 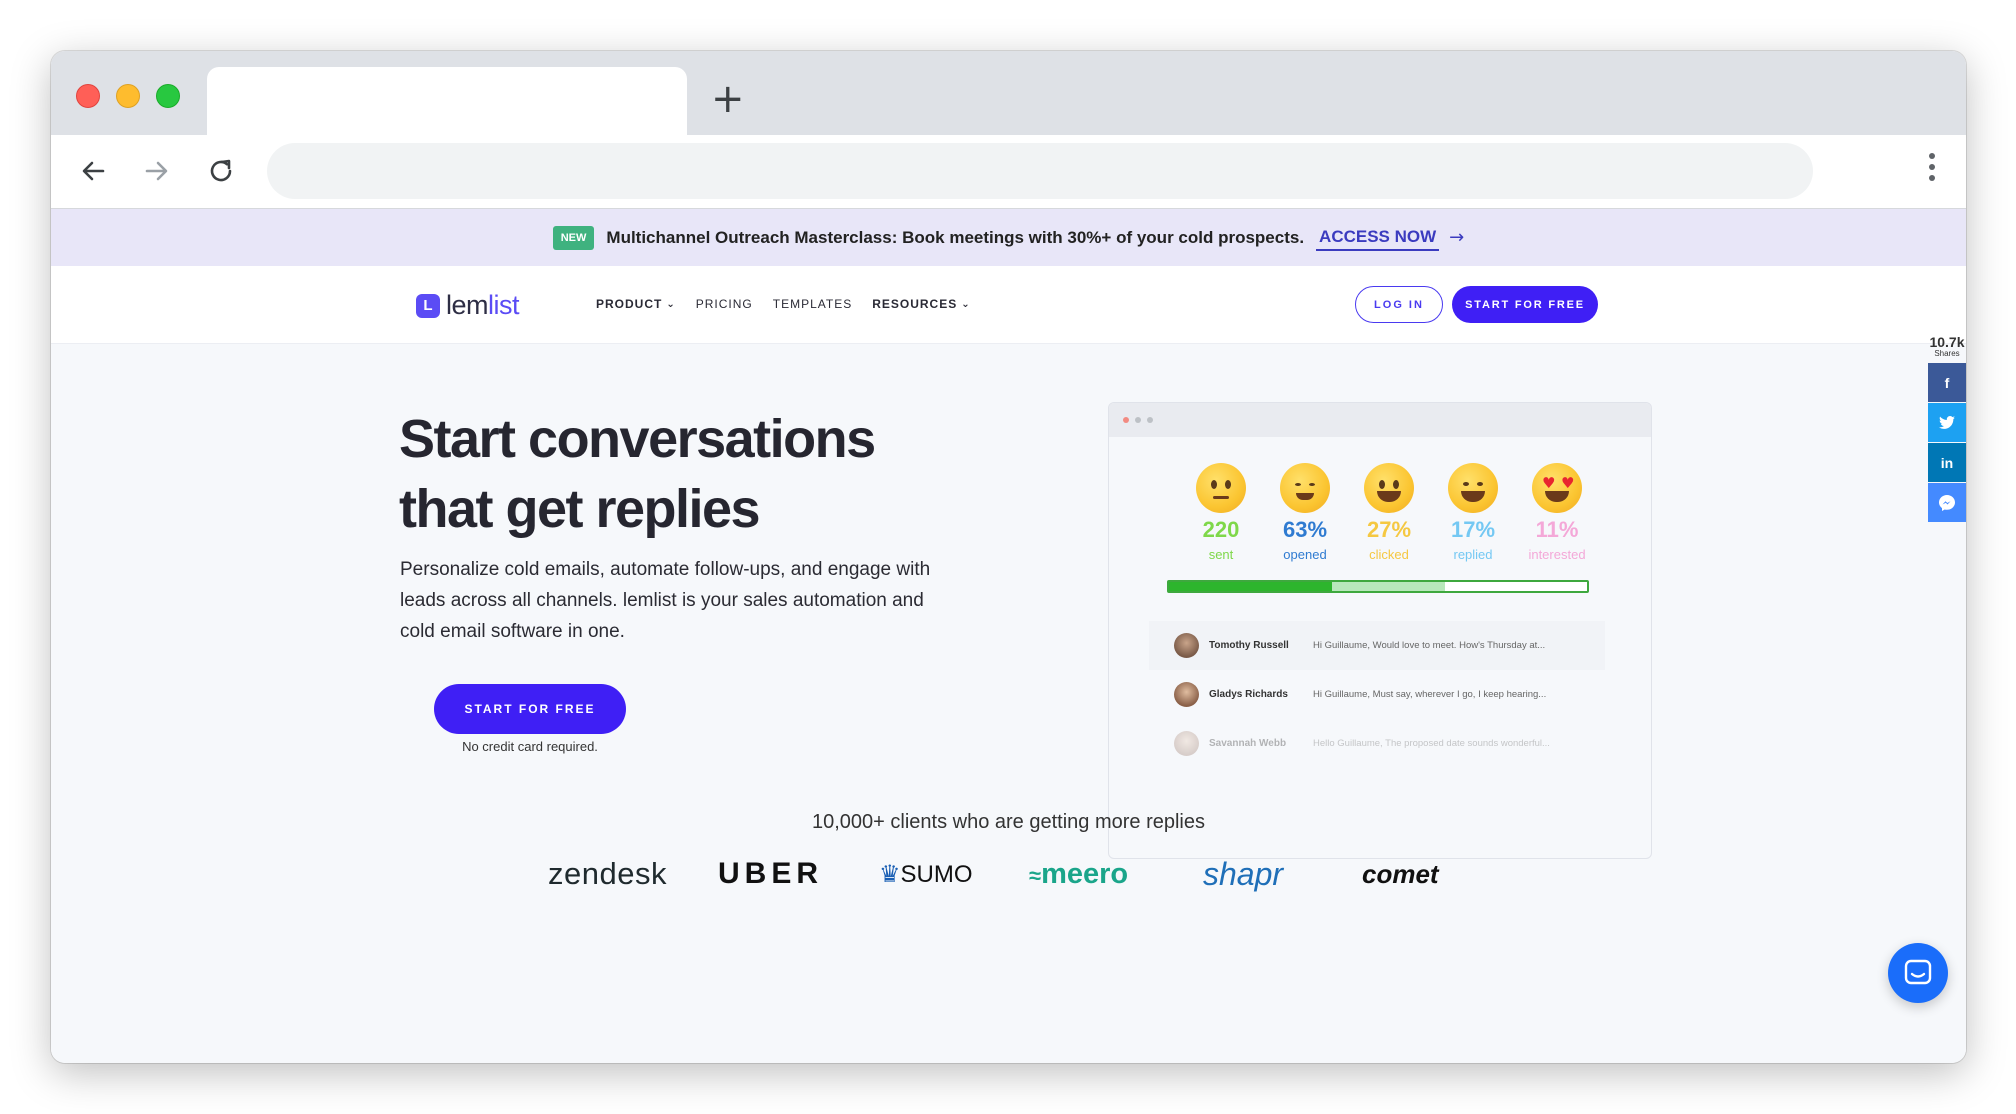 I want to click on facebook-icon: f, so click(x=1947, y=382).